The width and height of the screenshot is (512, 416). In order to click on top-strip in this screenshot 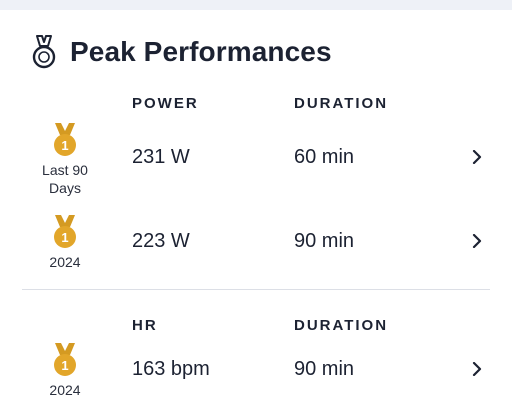, I will do `click(256, 5)`.